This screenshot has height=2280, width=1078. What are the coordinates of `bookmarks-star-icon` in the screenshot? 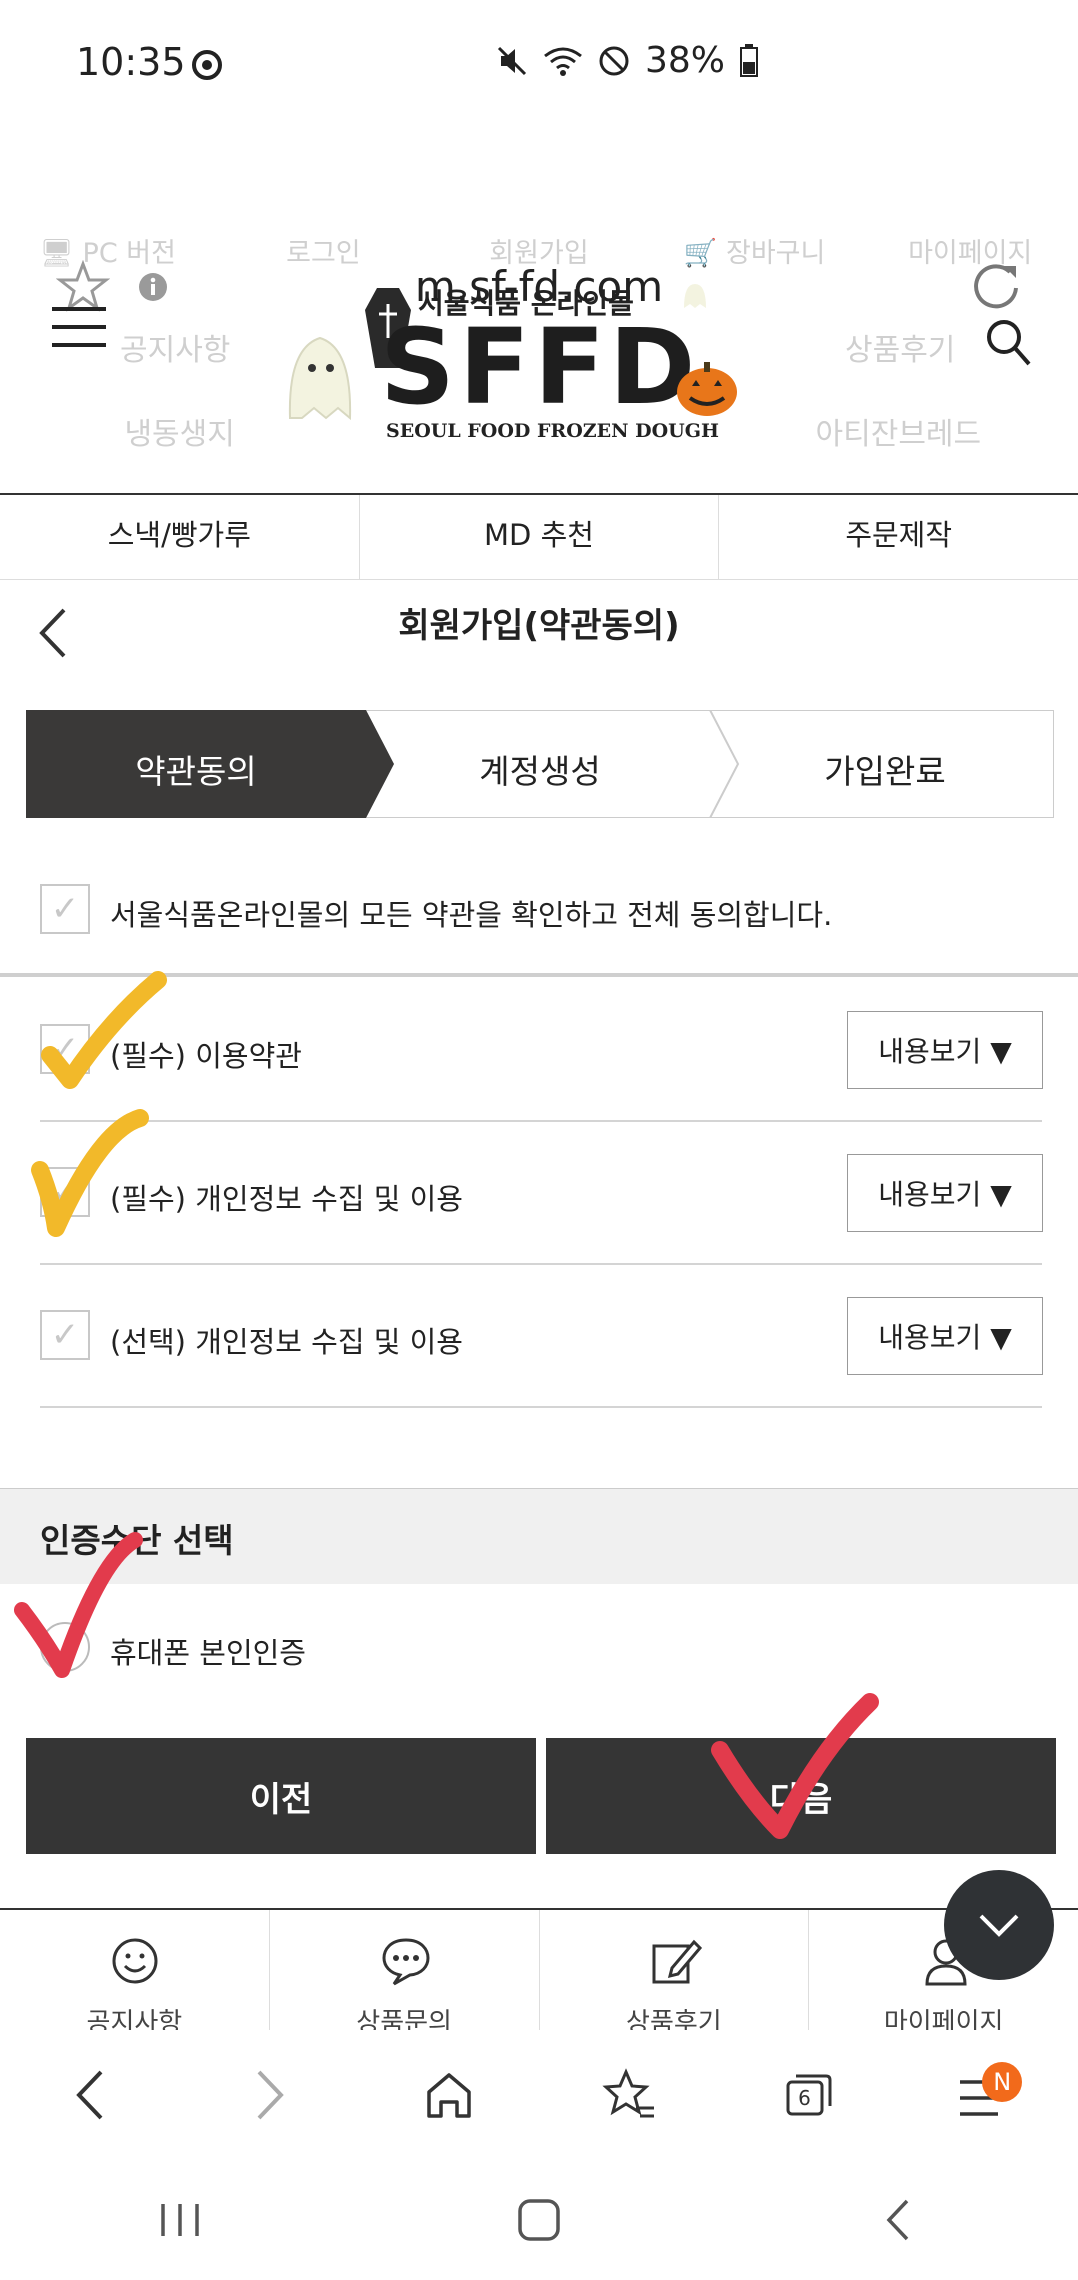 It's located at (628, 2093).